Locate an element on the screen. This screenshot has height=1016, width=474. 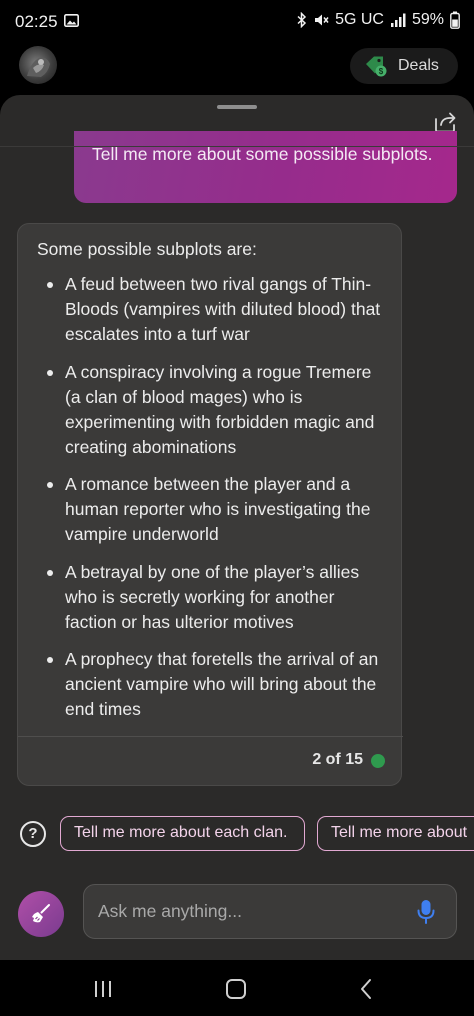
avatar is located at coordinates (38, 65).